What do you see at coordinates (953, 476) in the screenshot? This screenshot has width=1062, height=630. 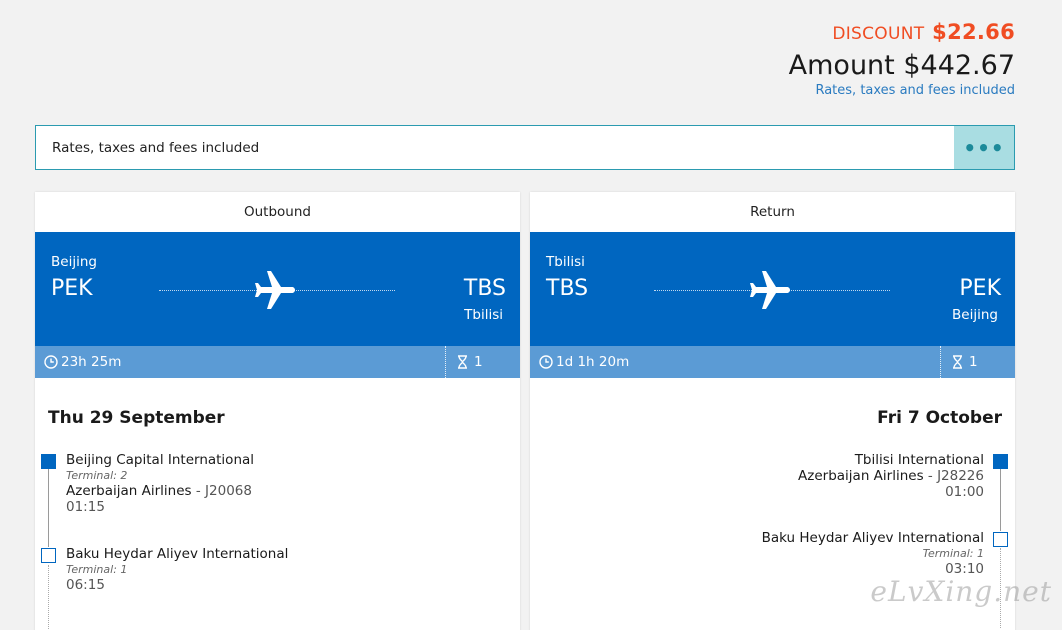 I see `flight-number: - J28226` at bounding box center [953, 476].